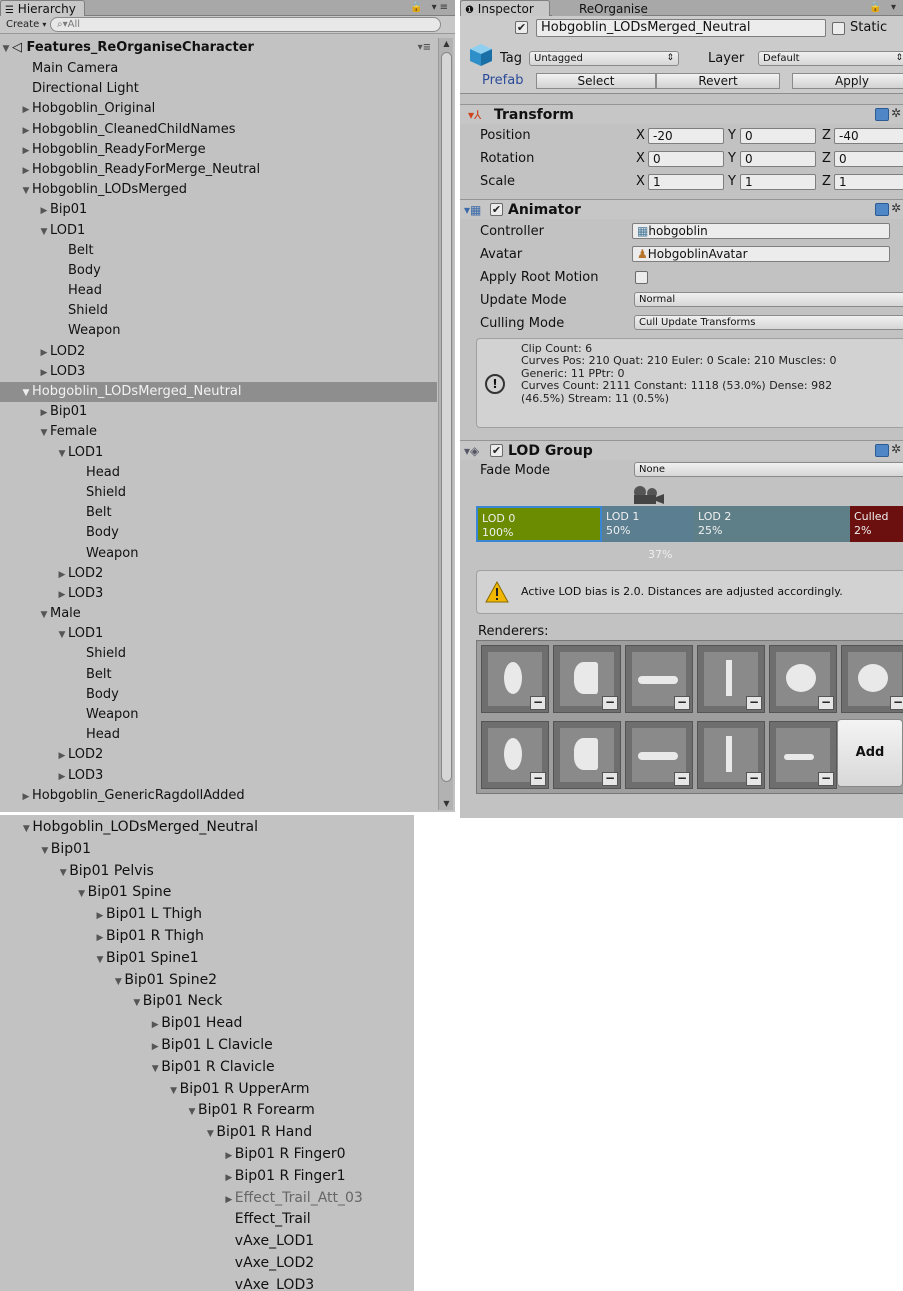 The width and height of the screenshot is (903, 1291). I want to click on bone-row: ▼ Bip01 Spine2, so click(207, 981).